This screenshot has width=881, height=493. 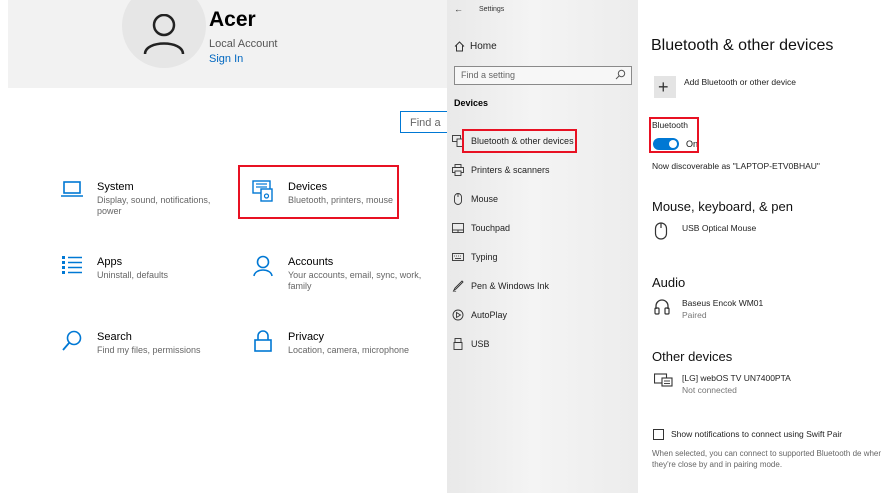 I want to click on bluetooth-nav-highlight, so click(x=519, y=141).